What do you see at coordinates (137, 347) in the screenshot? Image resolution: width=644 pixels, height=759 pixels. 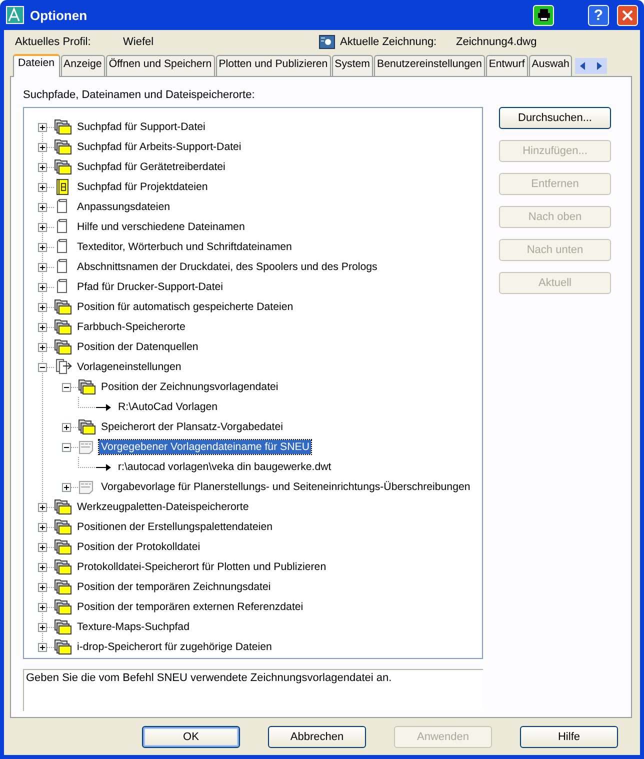 I see `tree-item: Position der Datenquellen` at bounding box center [137, 347].